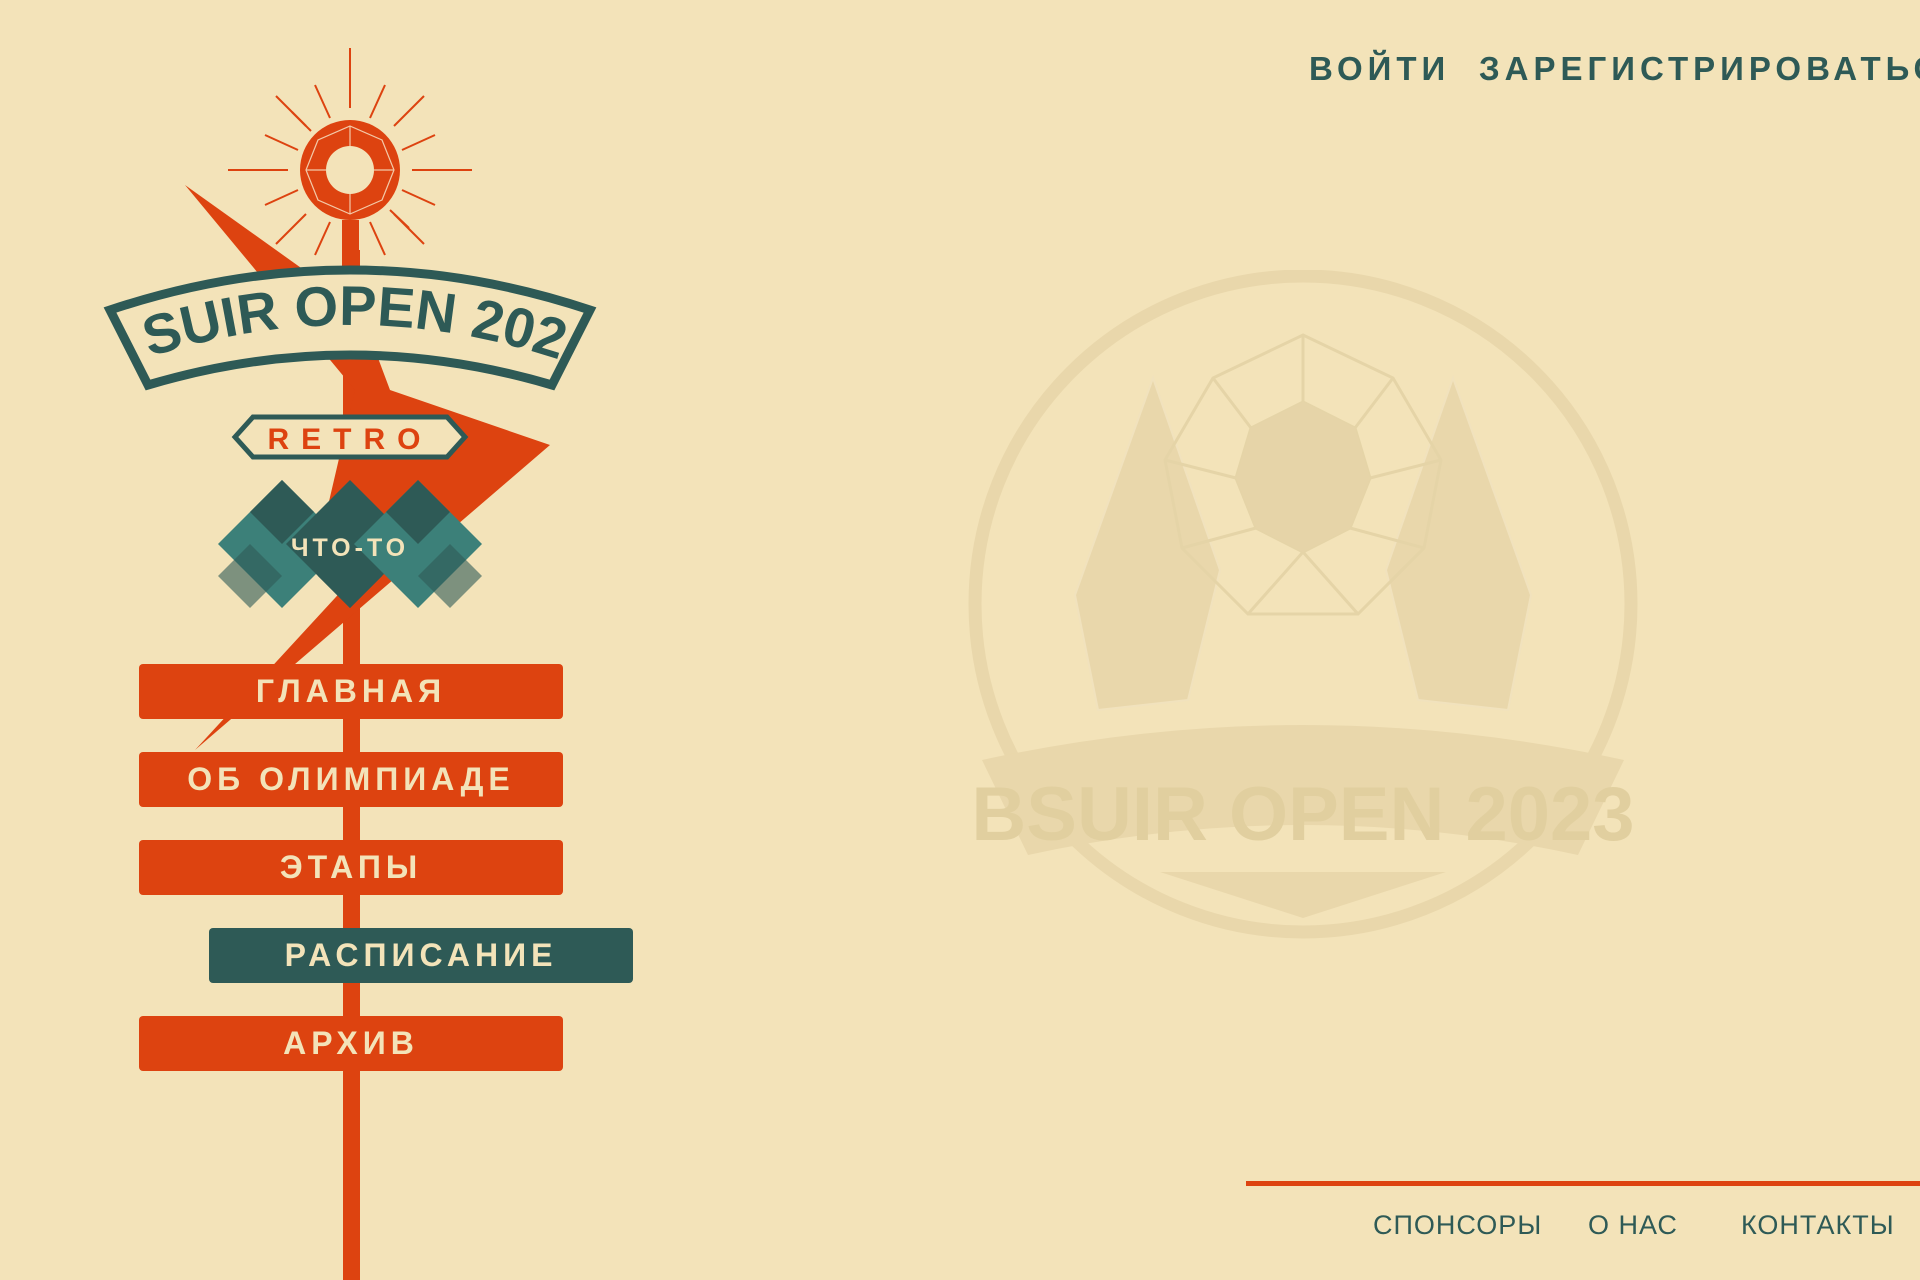 This screenshot has height=1280, width=1920. What do you see at coordinates (350, 548) in the screenshot?
I see `badge-label: ЧТО-ТО` at bounding box center [350, 548].